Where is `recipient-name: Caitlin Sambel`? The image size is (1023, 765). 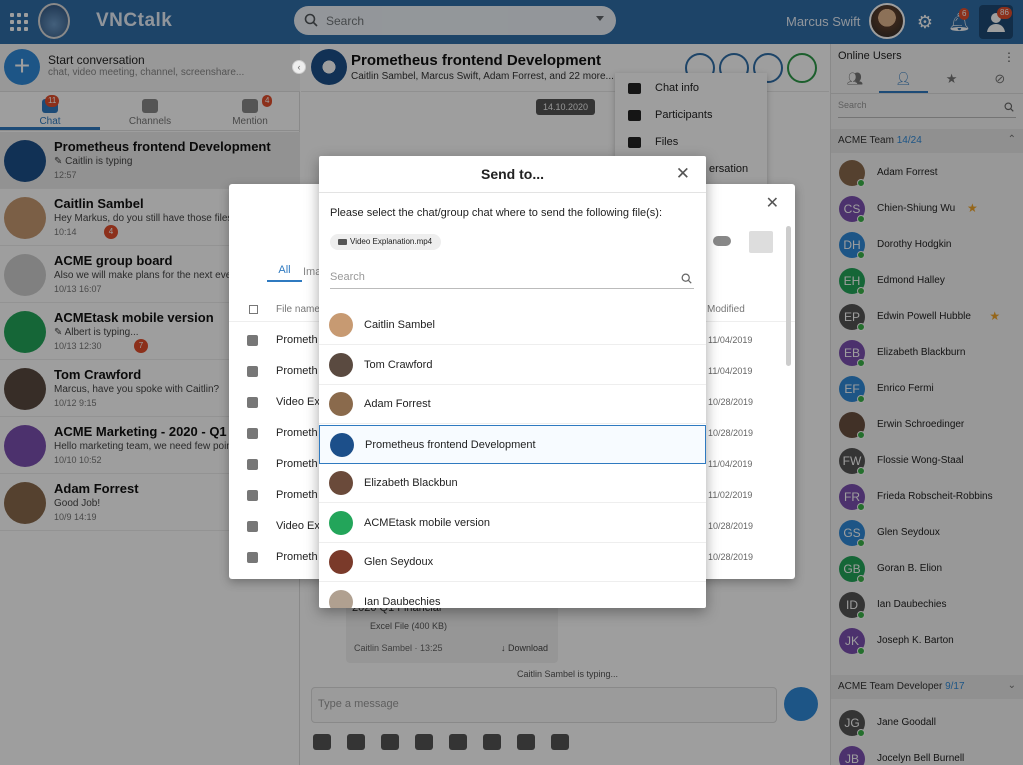 recipient-name: Caitlin Sambel is located at coordinates (399, 325).